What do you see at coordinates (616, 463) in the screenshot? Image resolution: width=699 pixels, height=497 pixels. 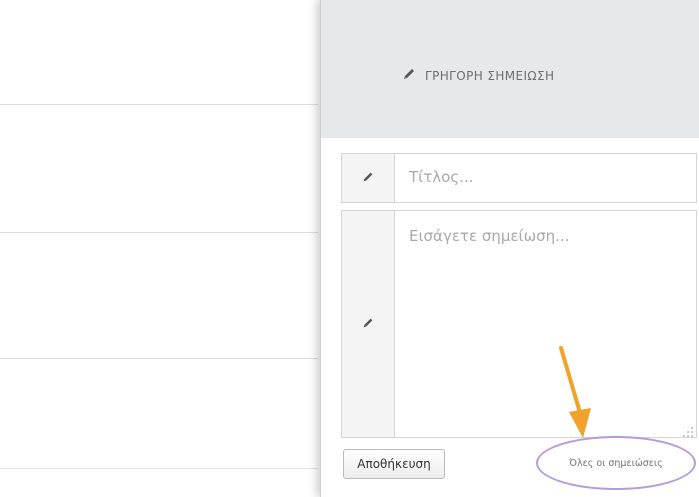 I see `all-notes-link: Όλες οι σημειώσεις` at bounding box center [616, 463].